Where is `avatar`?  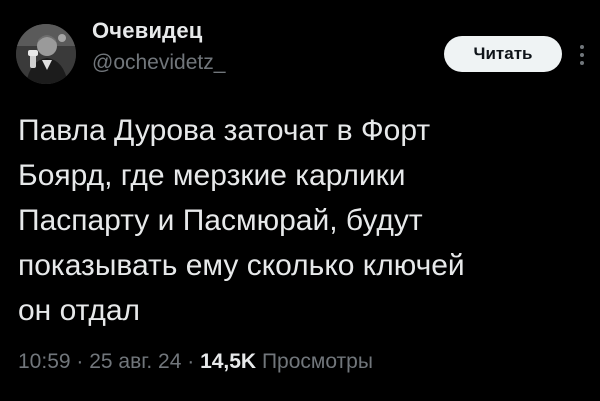 avatar is located at coordinates (46, 54).